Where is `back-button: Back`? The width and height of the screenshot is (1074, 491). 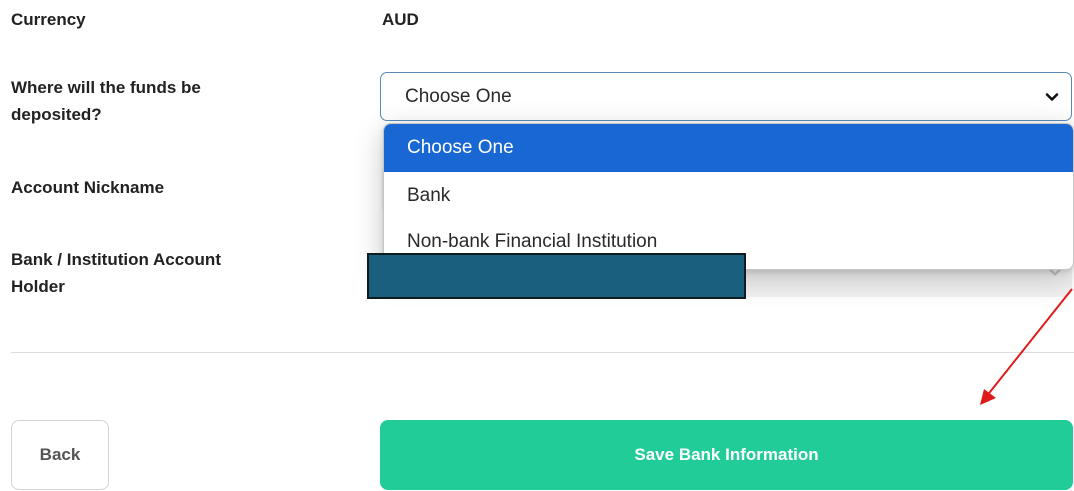 back-button: Back is located at coordinates (60, 455).